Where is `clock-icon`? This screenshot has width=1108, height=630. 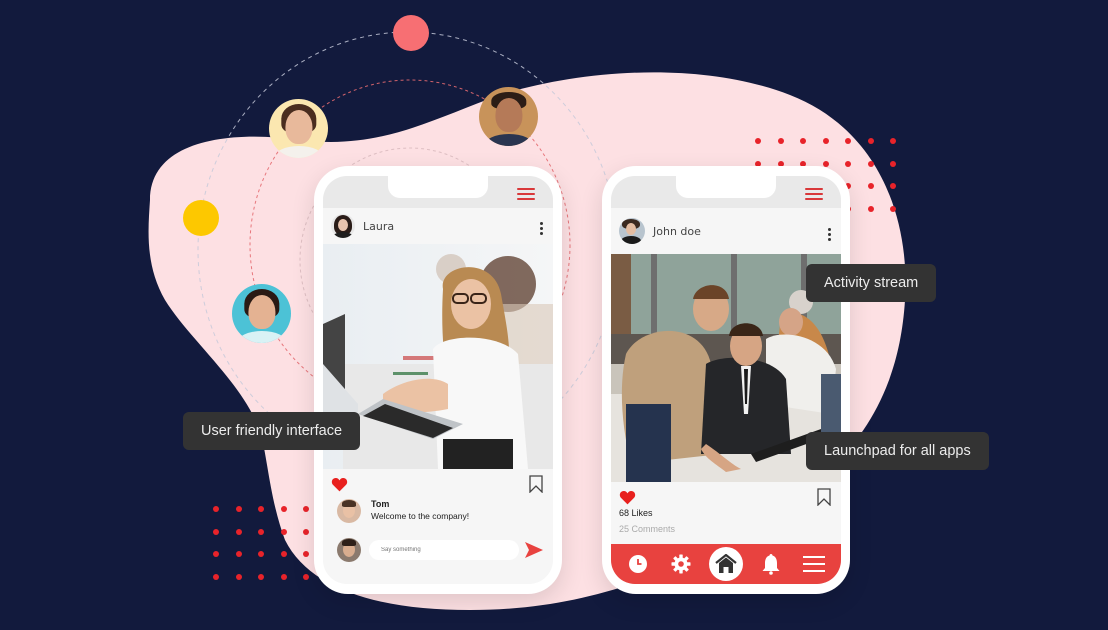
clock-icon is located at coordinates (638, 564).